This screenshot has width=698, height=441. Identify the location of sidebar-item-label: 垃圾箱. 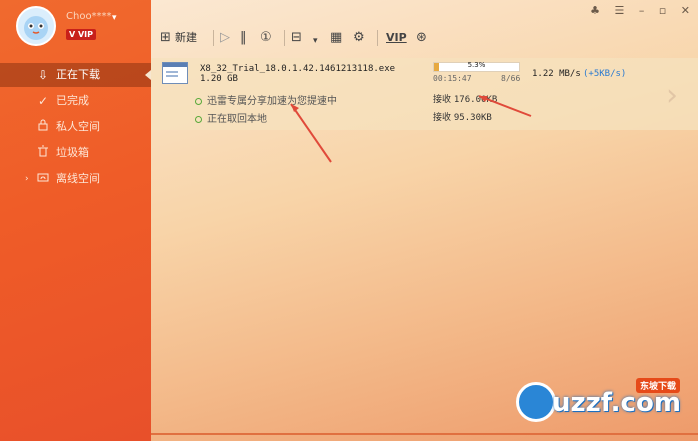
(72, 152).